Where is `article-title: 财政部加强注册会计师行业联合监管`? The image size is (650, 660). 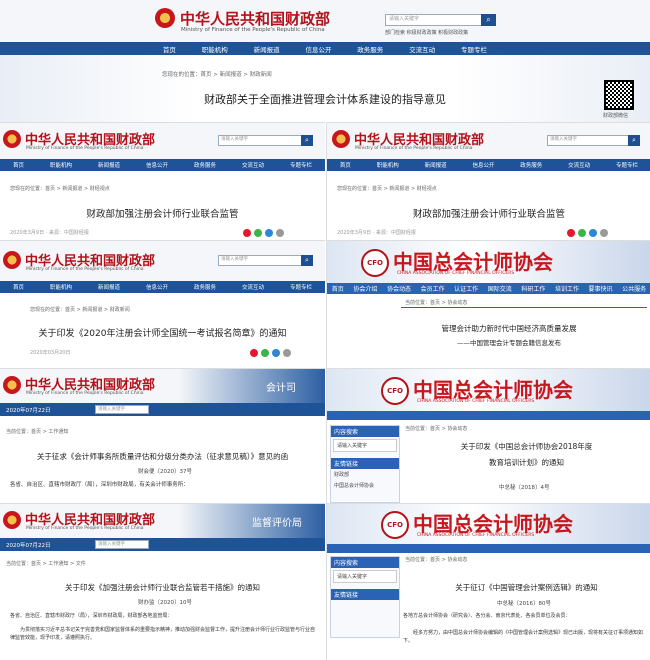 article-title: 财政部加强注册会计师行业联合监管 is located at coordinates (162, 214).